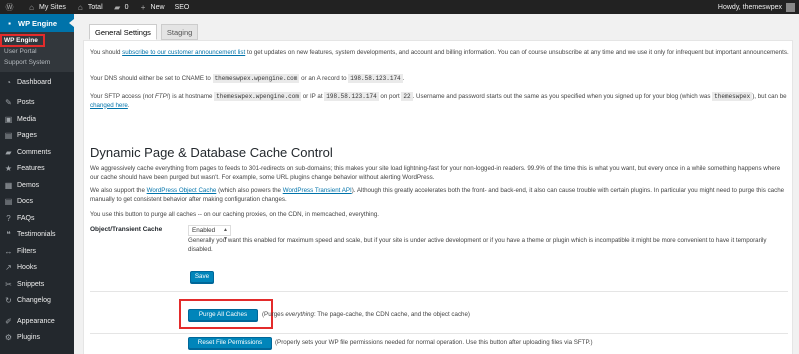  What do you see at coordinates (11, 7) in the screenshot?
I see `wp-logo-menu: Ⓦ` at bounding box center [11, 7].